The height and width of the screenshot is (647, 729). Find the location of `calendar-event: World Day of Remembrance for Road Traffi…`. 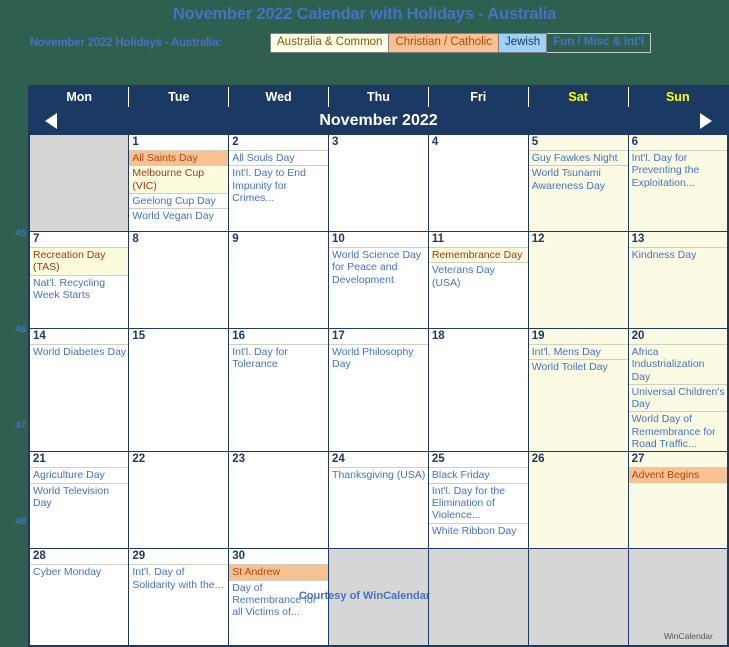

calendar-event: World Day of Remembrance for Road Traffi… is located at coordinates (677, 431).